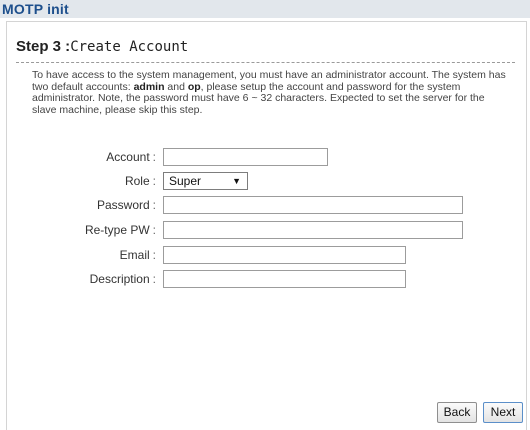  Describe the element at coordinates (129, 47) in the screenshot. I see `step-title: Create Account` at that location.